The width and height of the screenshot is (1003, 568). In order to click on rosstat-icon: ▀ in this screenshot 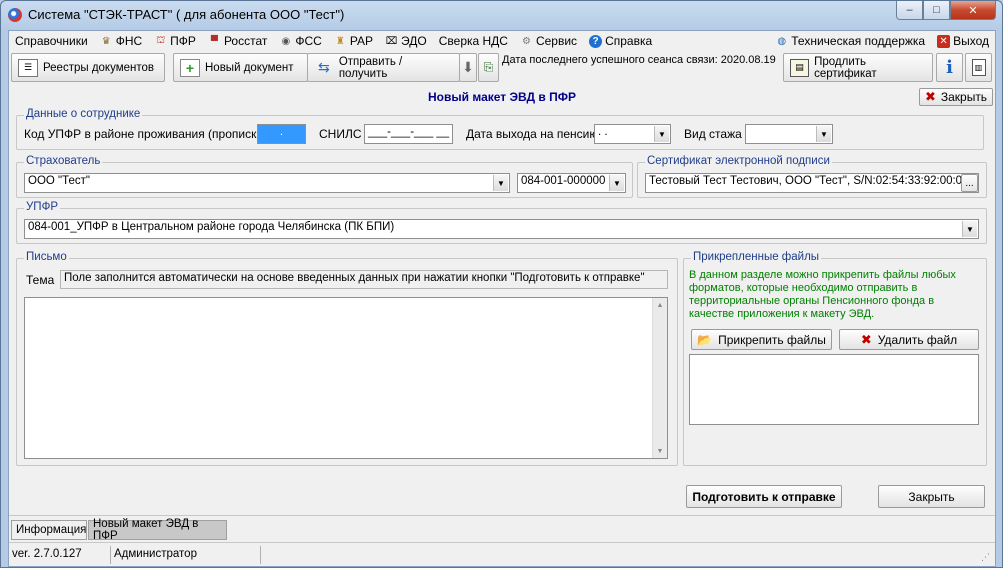, I will do `click(214, 41)`.